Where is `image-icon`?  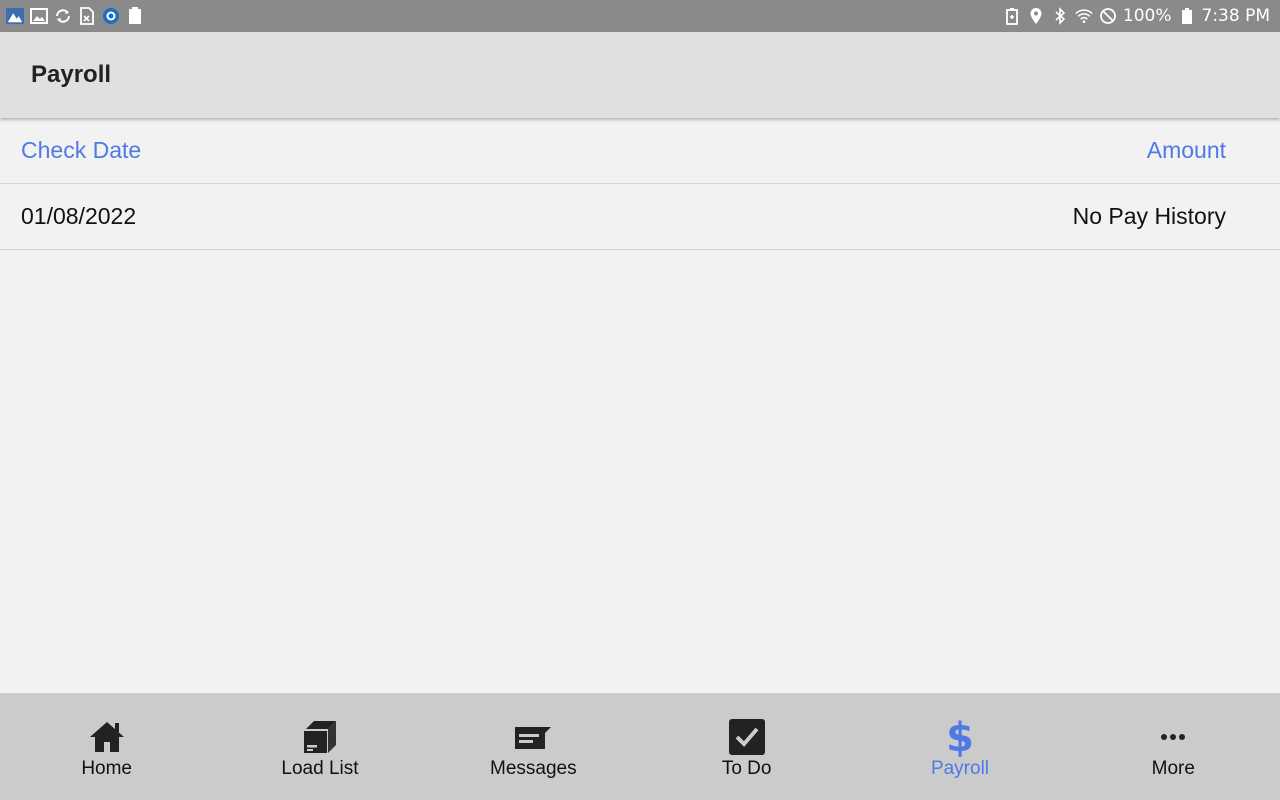
image-icon is located at coordinates (39, 16).